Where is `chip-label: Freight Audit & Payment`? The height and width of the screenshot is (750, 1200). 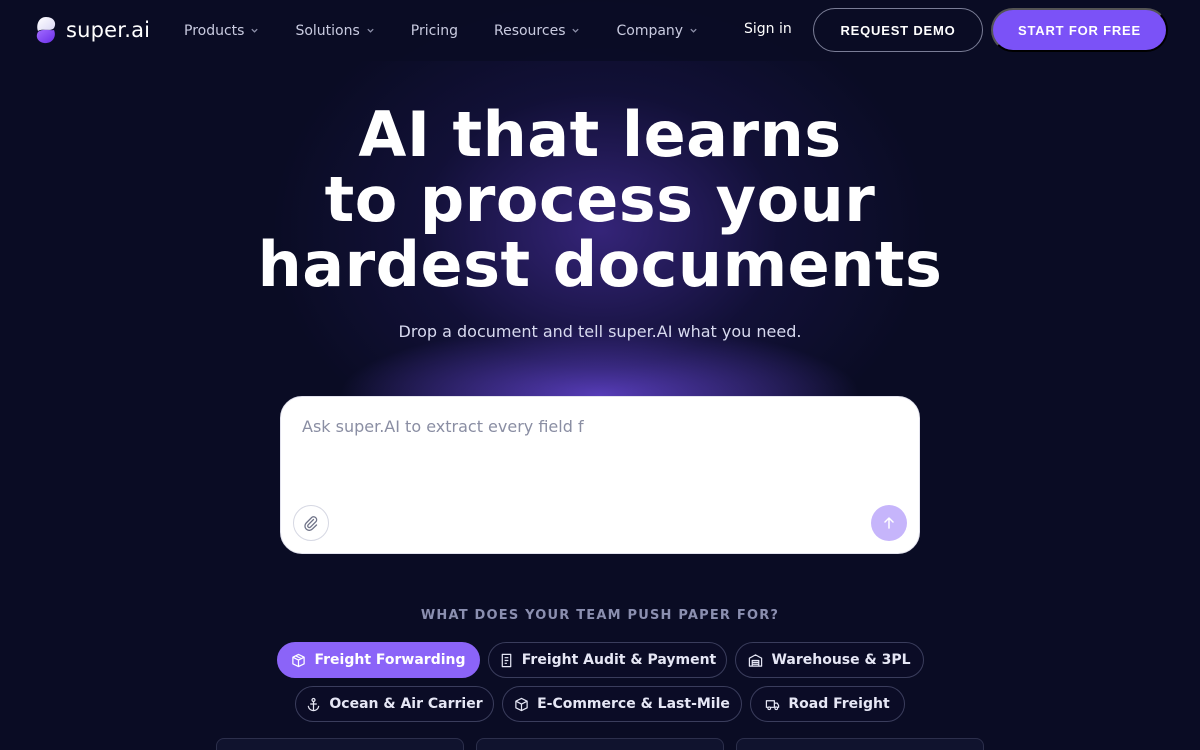 chip-label: Freight Audit & Payment is located at coordinates (619, 660).